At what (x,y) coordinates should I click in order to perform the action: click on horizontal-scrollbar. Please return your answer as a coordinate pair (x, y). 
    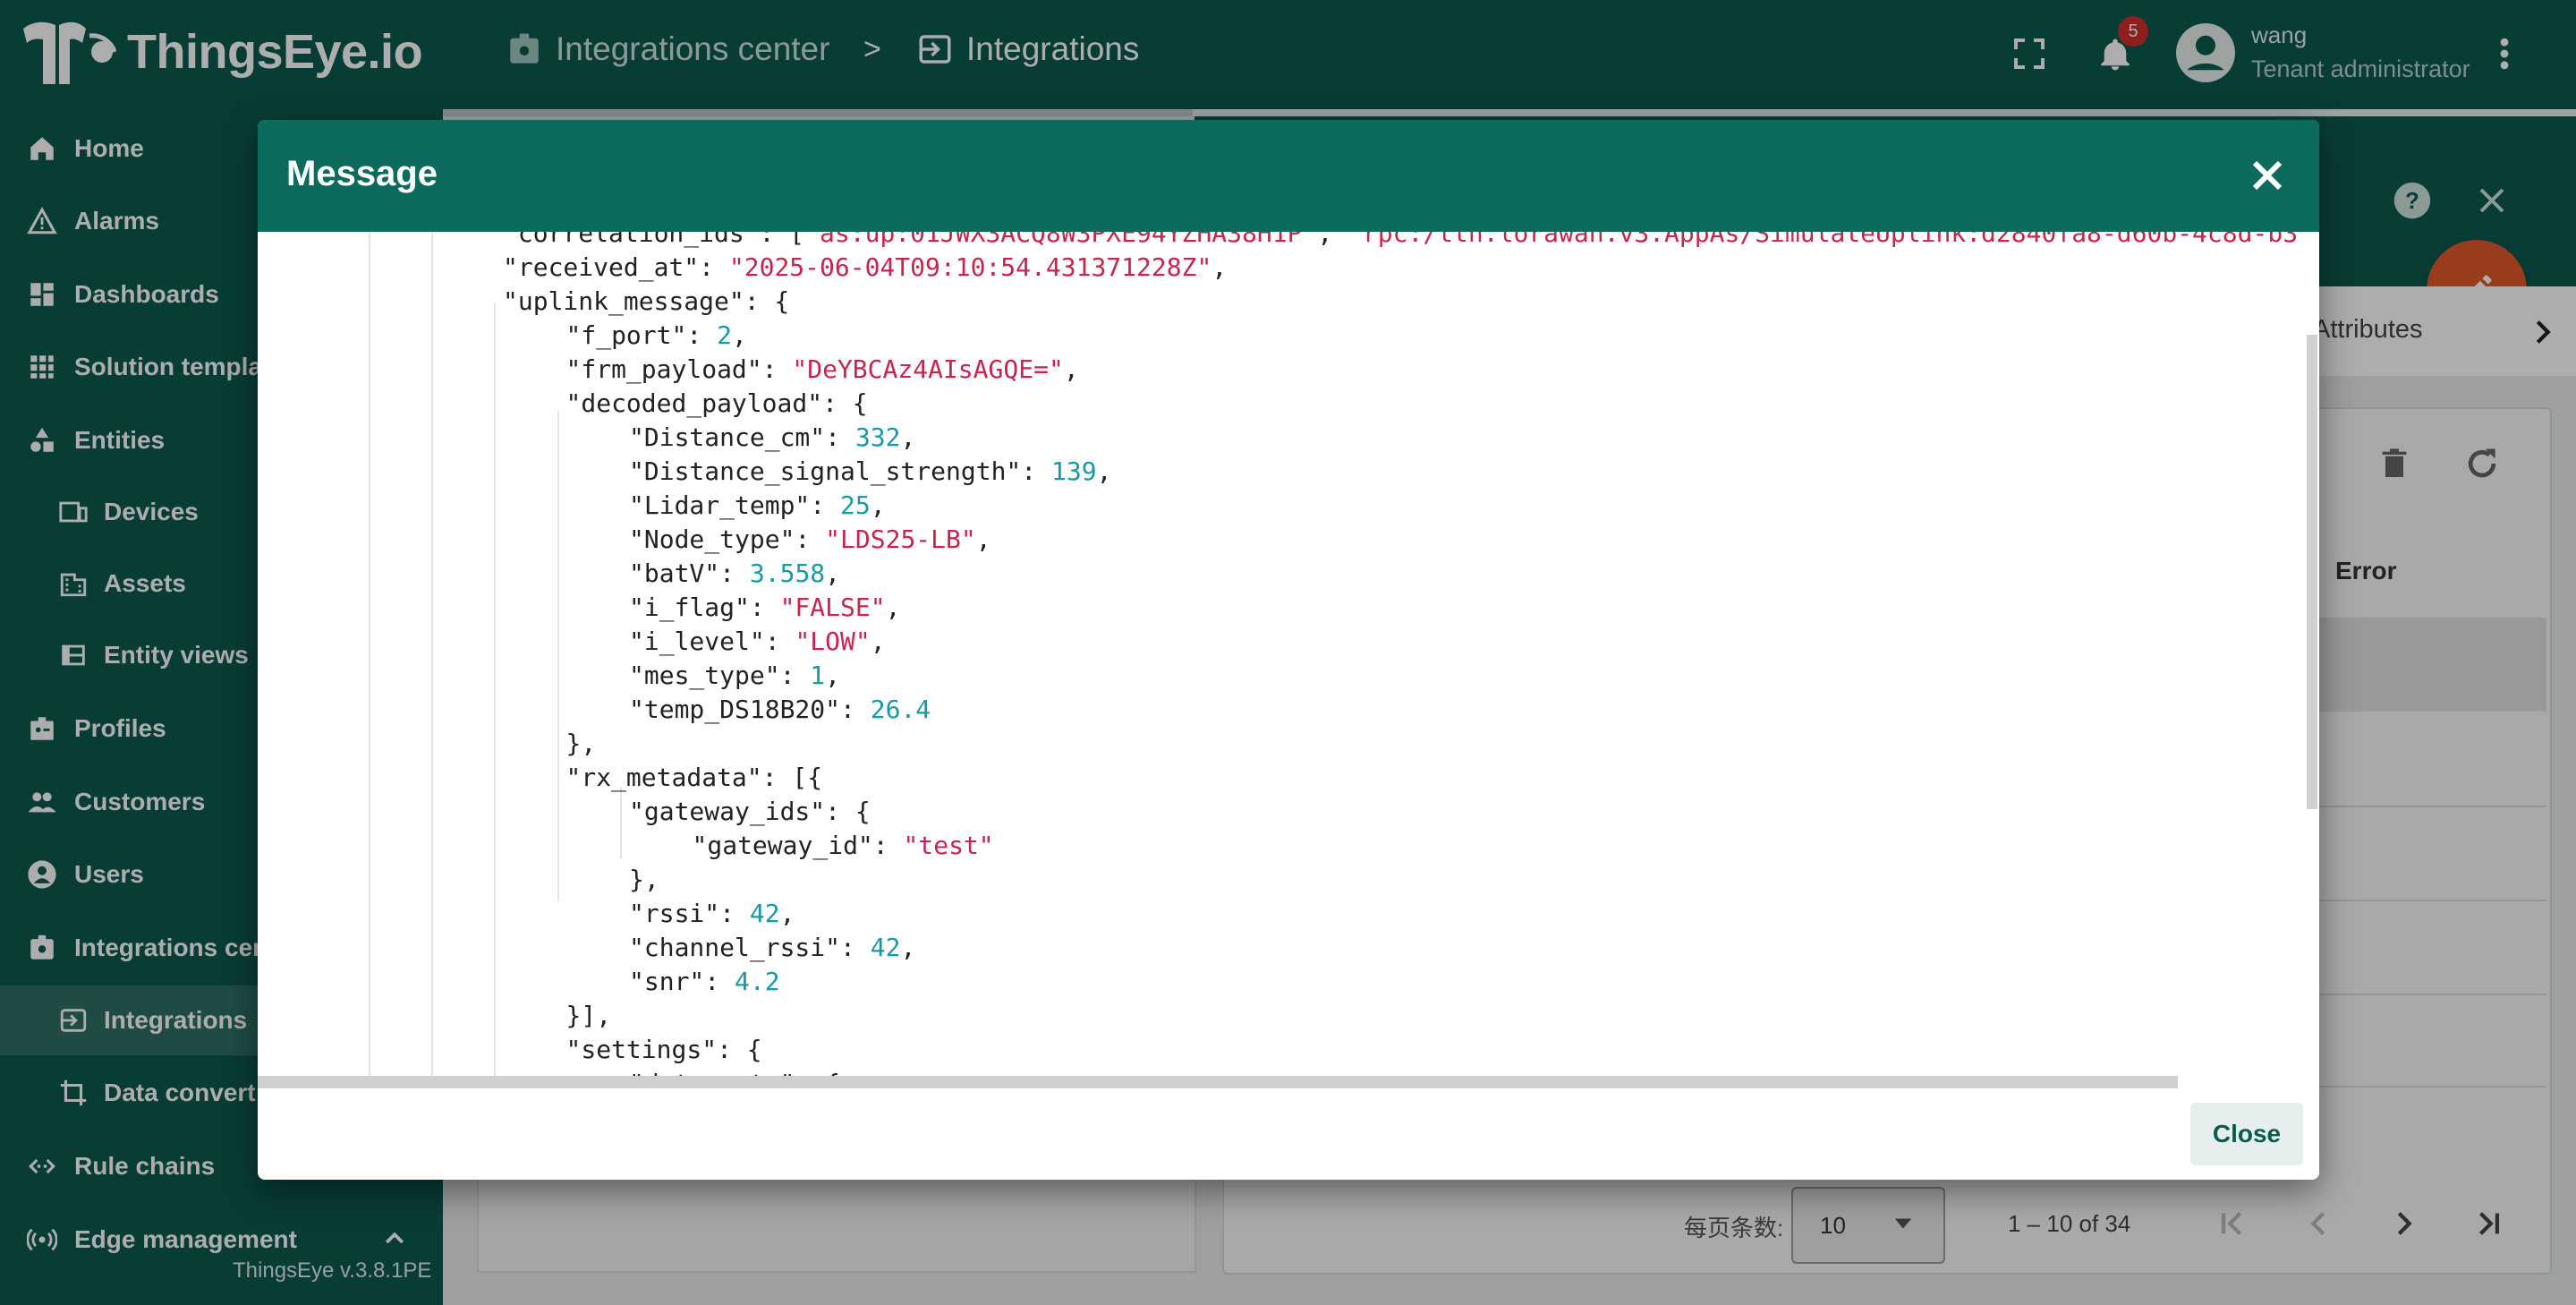
    Looking at the image, I should click on (1218, 1082).